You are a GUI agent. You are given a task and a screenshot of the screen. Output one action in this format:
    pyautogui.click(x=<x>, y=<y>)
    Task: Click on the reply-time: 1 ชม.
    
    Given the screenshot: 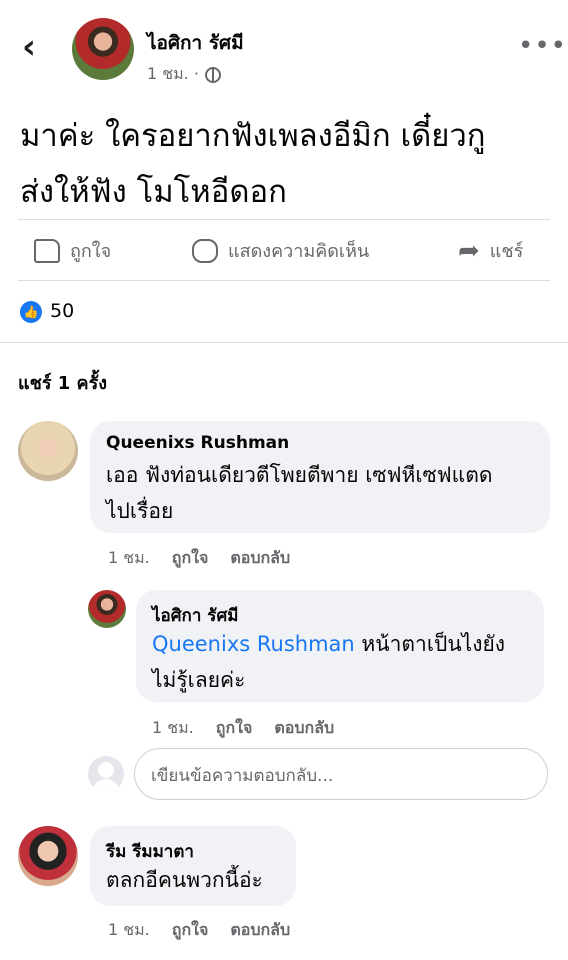 What is the action you would take?
    pyautogui.click(x=173, y=728)
    